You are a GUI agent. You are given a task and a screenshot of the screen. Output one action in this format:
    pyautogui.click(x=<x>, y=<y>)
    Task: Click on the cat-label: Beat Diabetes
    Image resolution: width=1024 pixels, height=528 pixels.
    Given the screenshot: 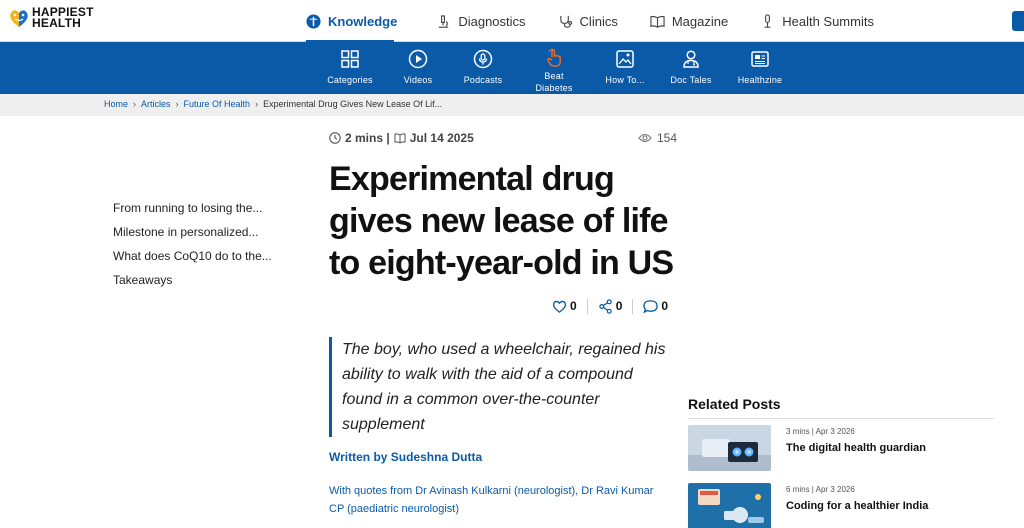 What is the action you would take?
    pyautogui.click(x=554, y=82)
    